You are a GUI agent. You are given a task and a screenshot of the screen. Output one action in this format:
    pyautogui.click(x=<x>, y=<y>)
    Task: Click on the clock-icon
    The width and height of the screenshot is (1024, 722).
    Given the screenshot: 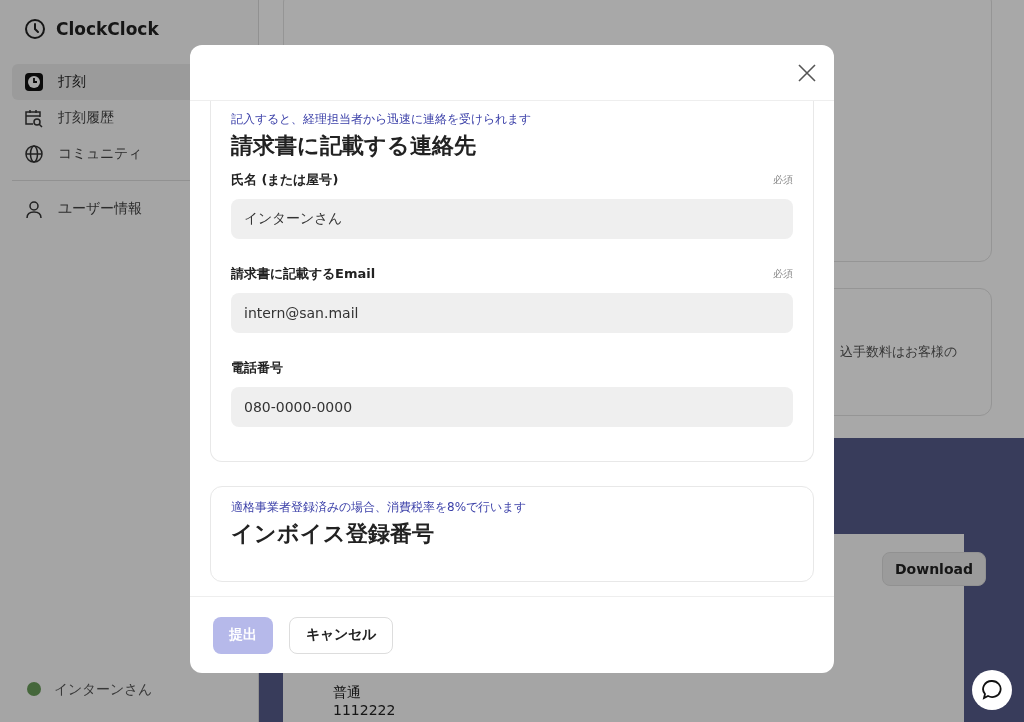 What is the action you would take?
    pyautogui.click(x=34, y=82)
    